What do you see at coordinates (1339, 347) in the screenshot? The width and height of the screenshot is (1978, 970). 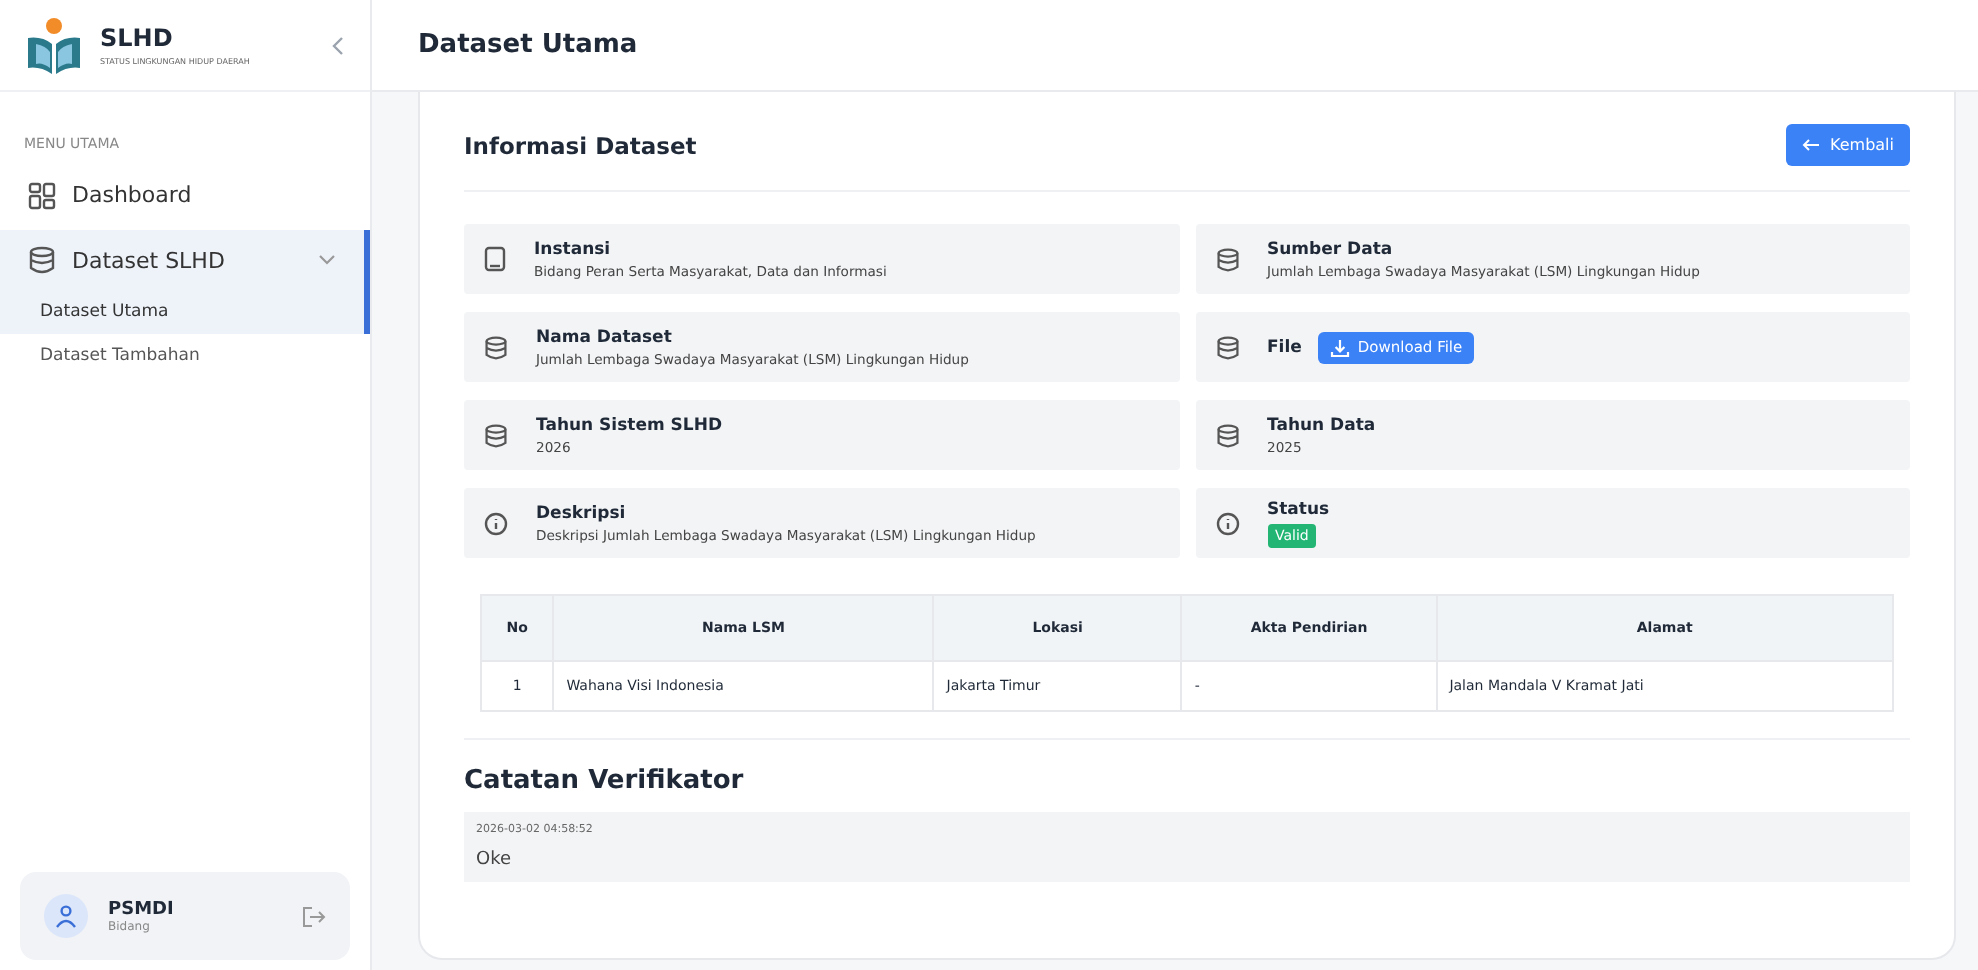 I see `download-icon` at bounding box center [1339, 347].